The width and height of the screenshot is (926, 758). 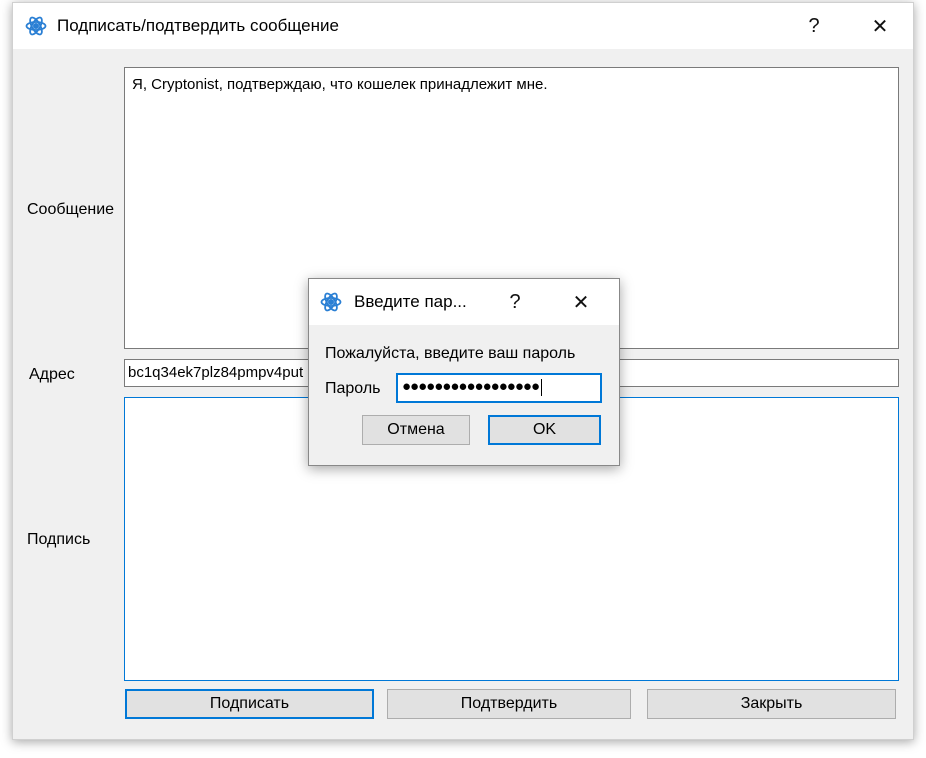 I want to click on close-button: Закрыть, so click(x=771, y=704).